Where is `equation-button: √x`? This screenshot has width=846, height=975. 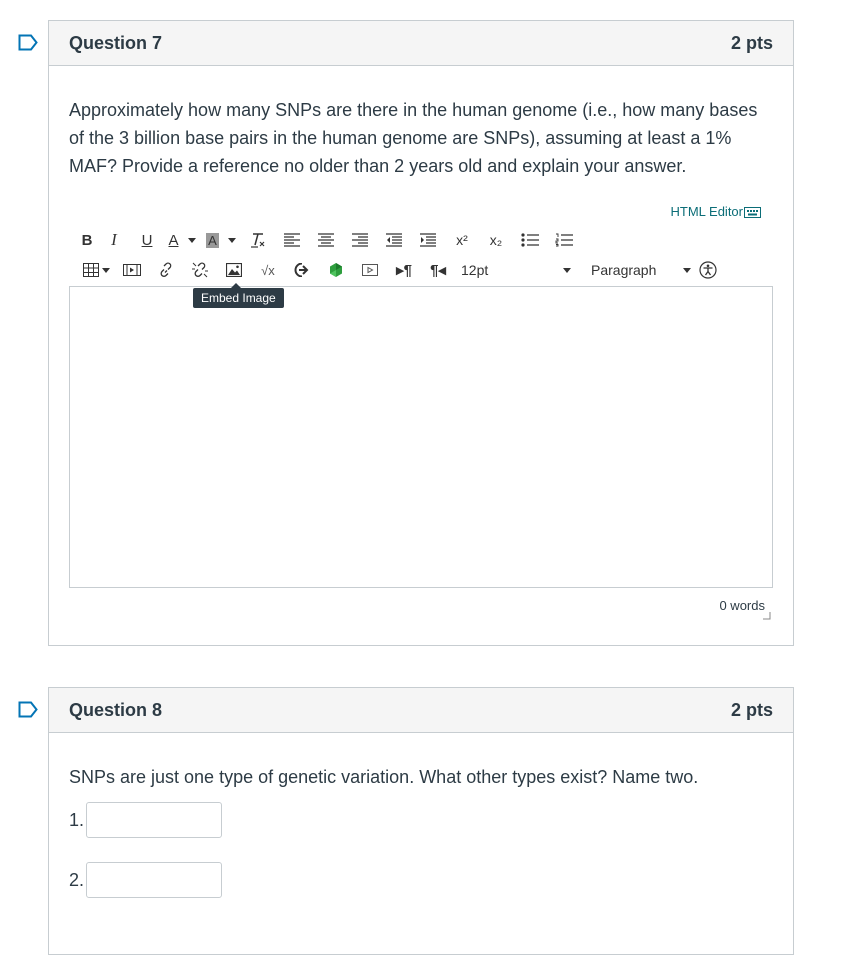
equation-button: √x is located at coordinates (268, 270).